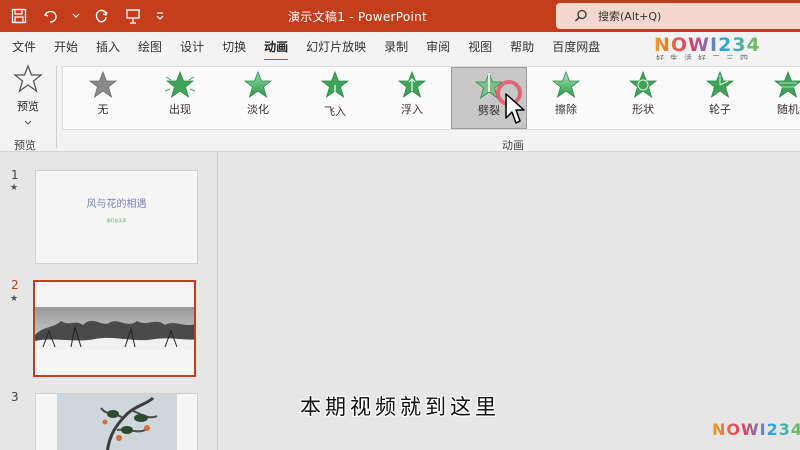  I want to click on animation-shape: 形状, so click(643, 98).